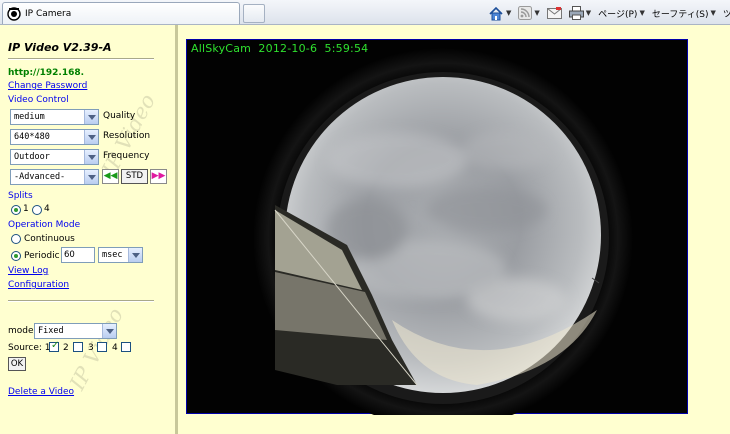 This screenshot has width=730, height=434. What do you see at coordinates (49, 239) in the screenshot?
I see `continuous-label: Continuous` at bounding box center [49, 239].